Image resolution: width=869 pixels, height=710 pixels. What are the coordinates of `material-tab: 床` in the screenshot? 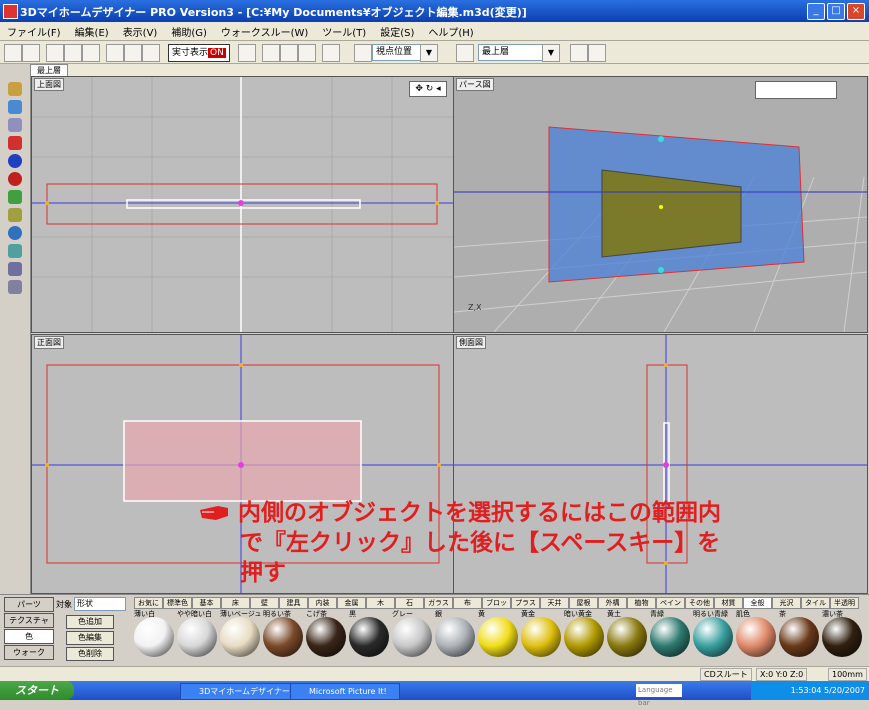 It's located at (235, 603).